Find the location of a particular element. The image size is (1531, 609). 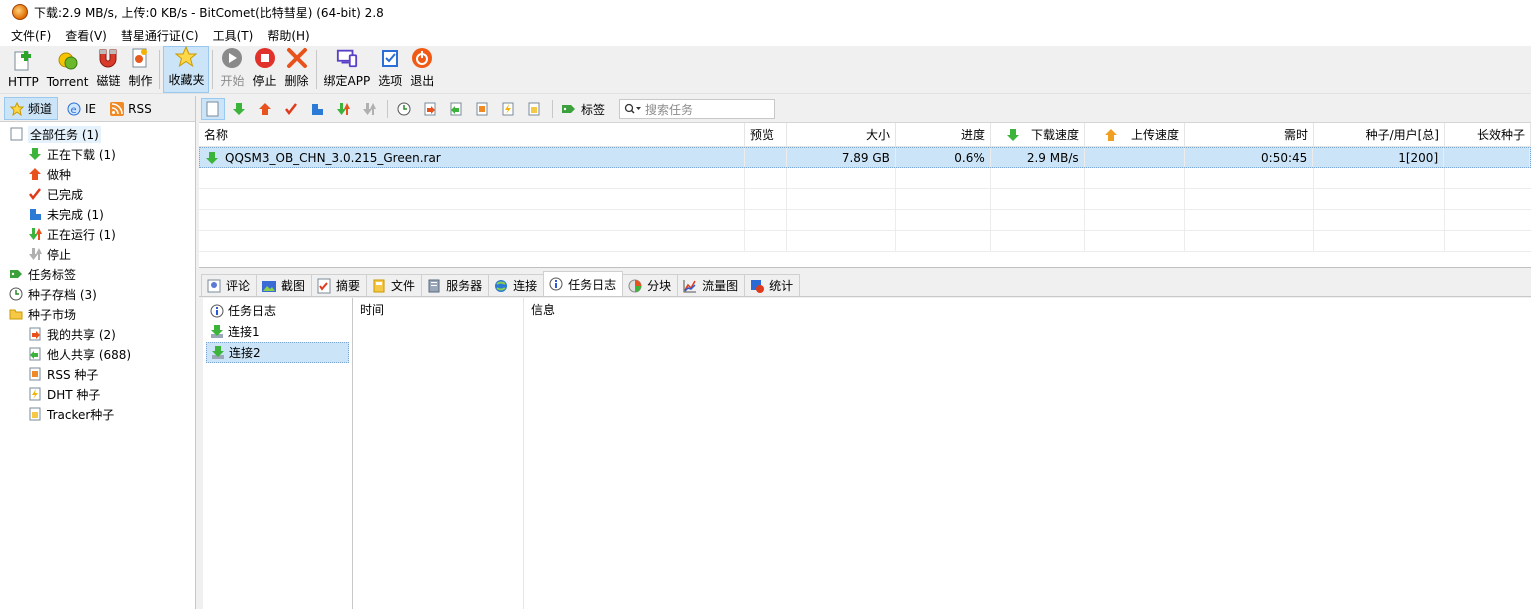

menu-tools: 工具(T) is located at coordinates (233, 35).